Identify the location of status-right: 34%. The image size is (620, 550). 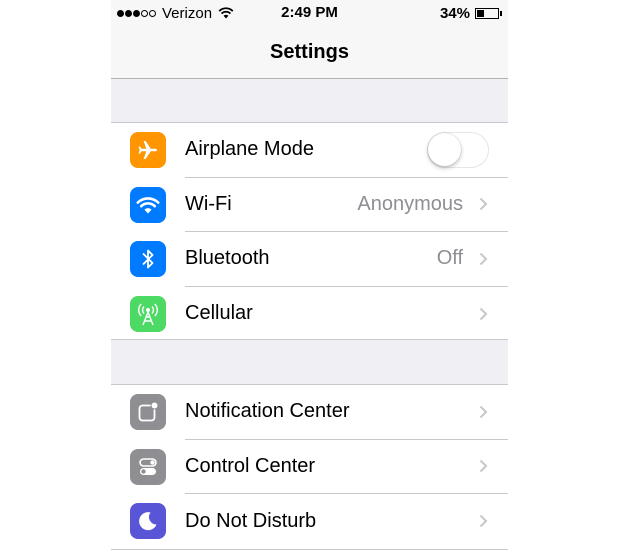
(471, 13).